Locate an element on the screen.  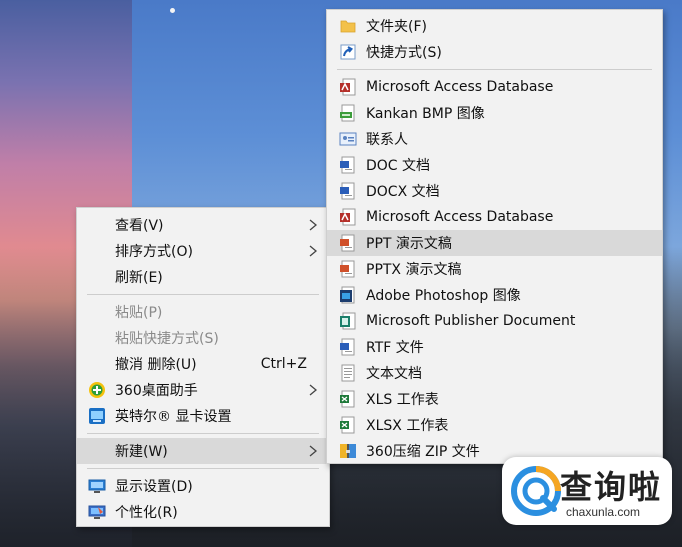
rtf-document-icon is located at coordinates (347, 347).